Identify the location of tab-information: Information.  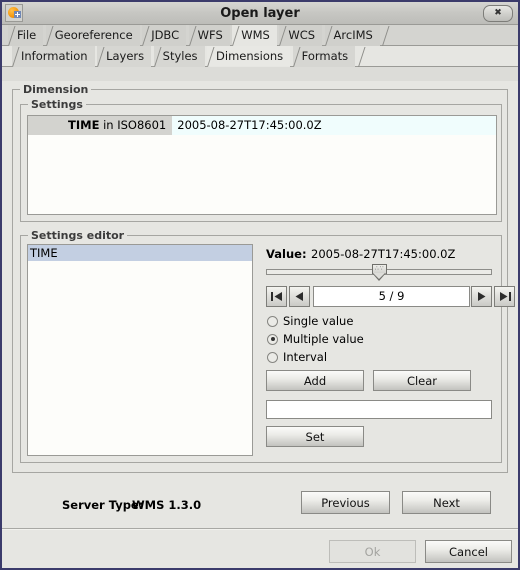
(53, 56).